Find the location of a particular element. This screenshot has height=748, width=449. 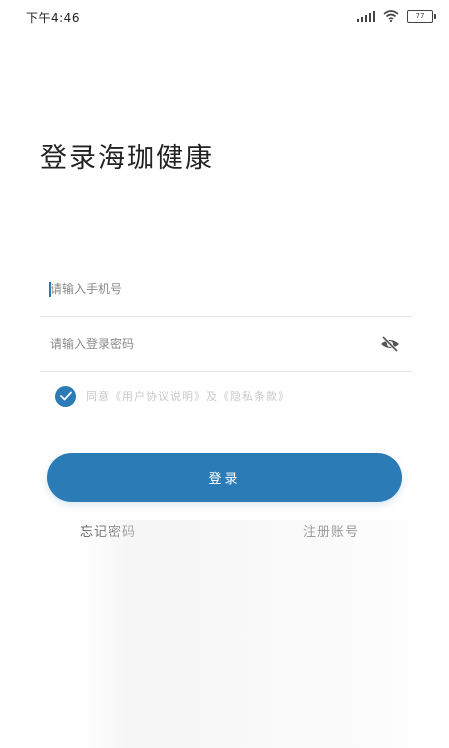

agreement-row: 同意《用户协议说明》及《隐私条款》 is located at coordinates (172, 396).